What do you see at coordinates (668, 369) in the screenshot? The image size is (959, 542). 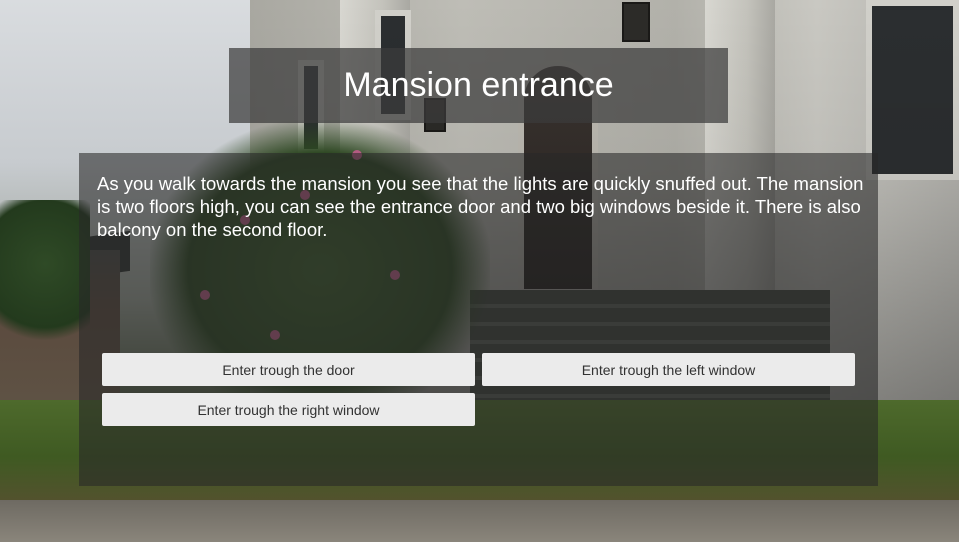 I see `enter-left-window-button: Enter trough the left window` at bounding box center [668, 369].